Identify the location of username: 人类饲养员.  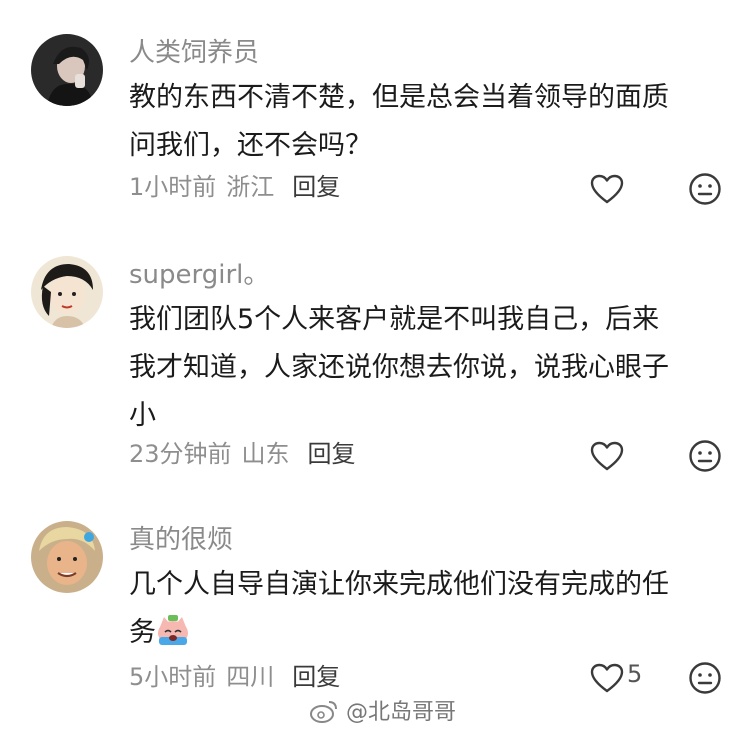
(194, 53).